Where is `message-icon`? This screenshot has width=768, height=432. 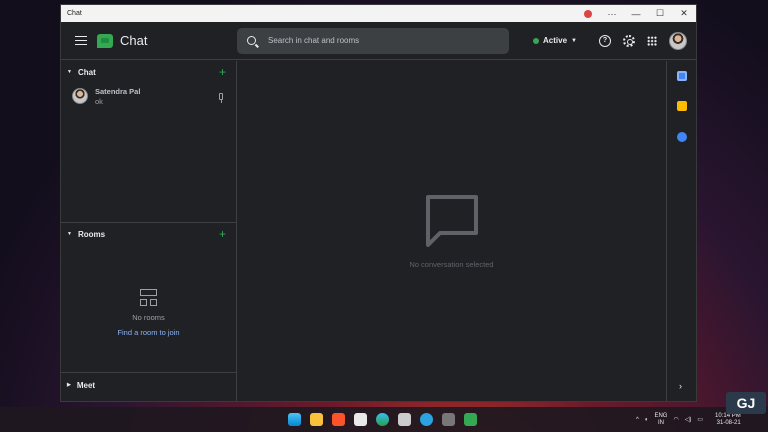
message-icon is located at coordinates (451, 221).